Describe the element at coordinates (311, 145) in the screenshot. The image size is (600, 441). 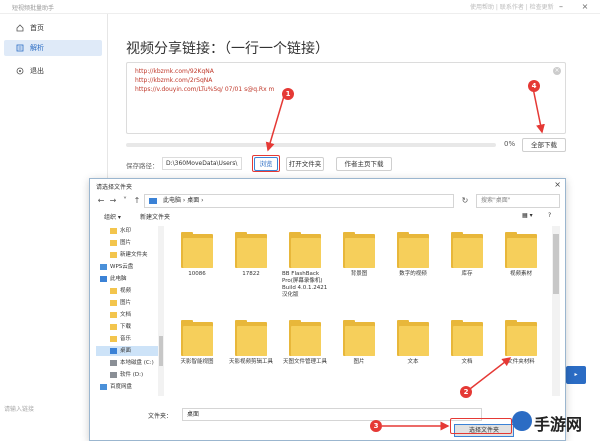
I see `progress-bar` at that location.